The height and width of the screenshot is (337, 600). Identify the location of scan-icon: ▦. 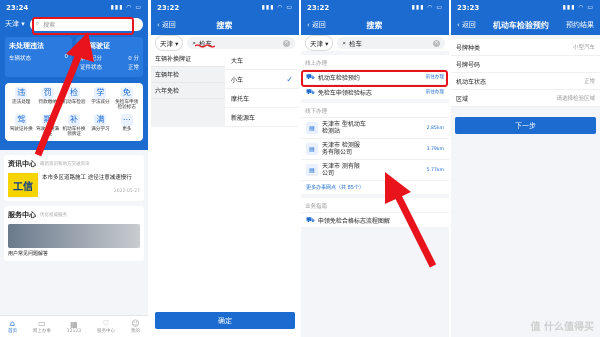
(74, 324).